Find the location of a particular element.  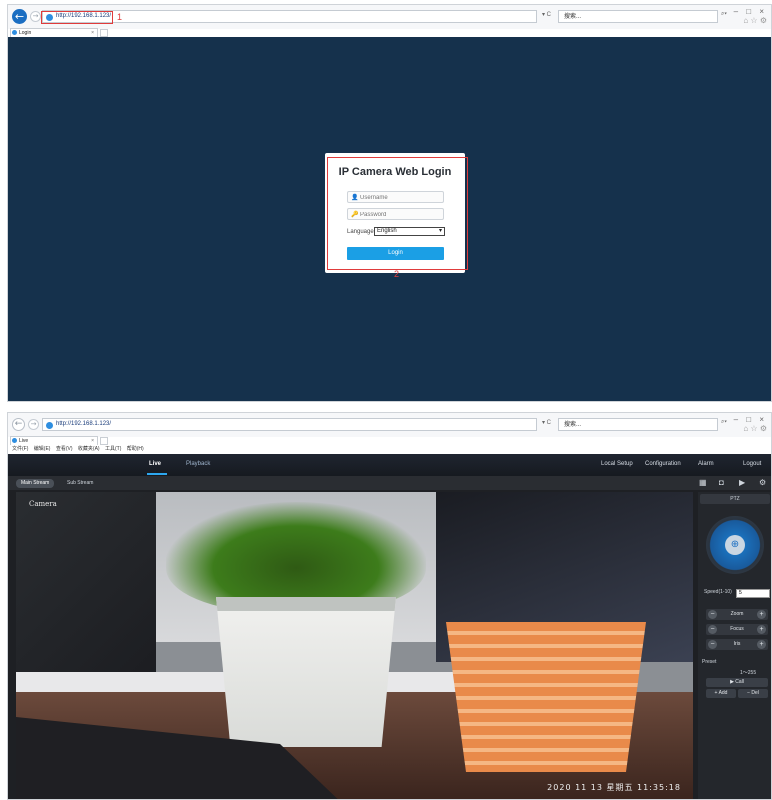

menu-file: 文件(F) is located at coordinates (20, 449).